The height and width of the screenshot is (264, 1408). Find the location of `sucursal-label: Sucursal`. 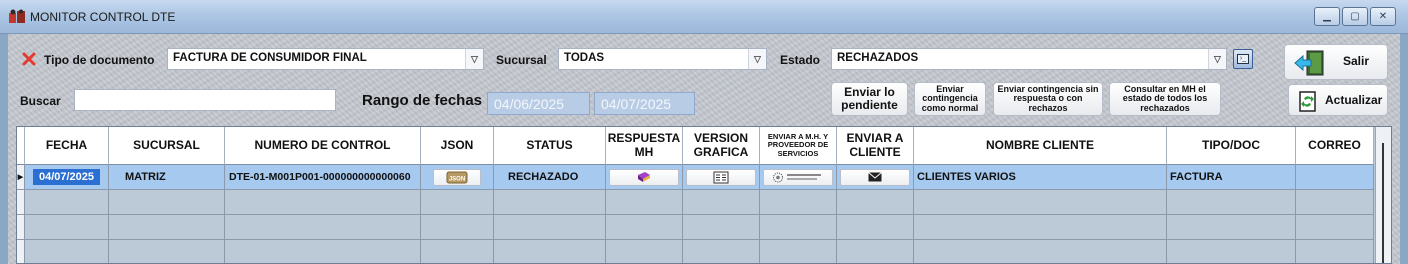

sucursal-label: Sucursal is located at coordinates (521, 60).